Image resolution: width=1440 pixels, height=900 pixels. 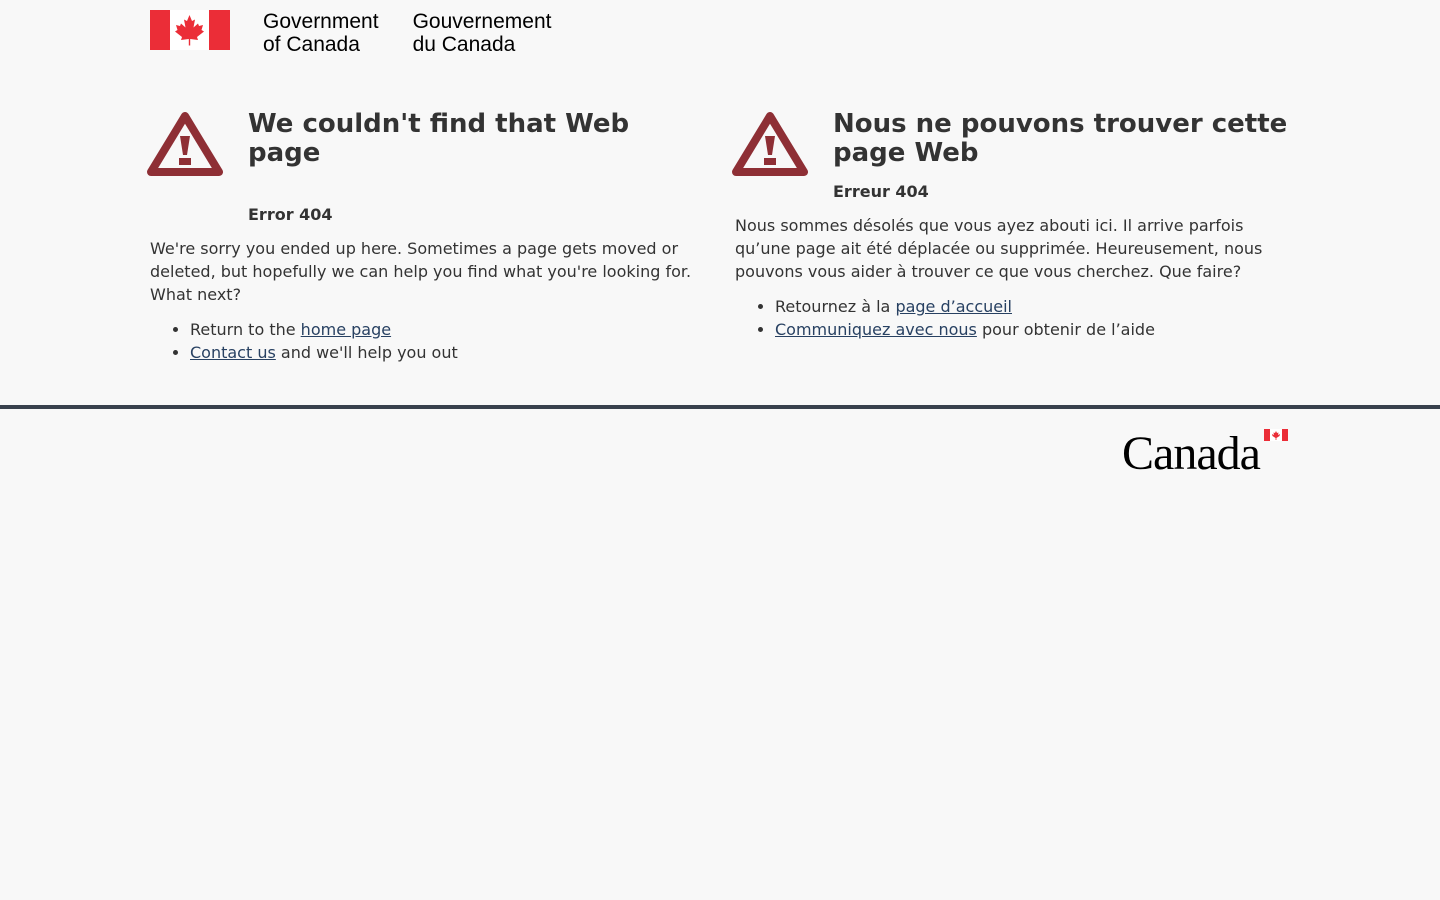 What do you see at coordinates (835, 306) in the screenshot?
I see `list-item-text: Retournez à la` at bounding box center [835, 306].